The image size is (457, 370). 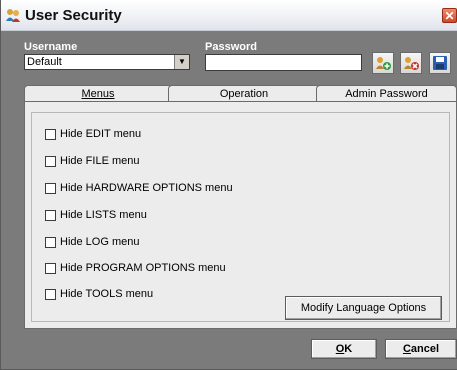 I want to click on tab-admin-password: Admin Password, so click(x=386, y=93).